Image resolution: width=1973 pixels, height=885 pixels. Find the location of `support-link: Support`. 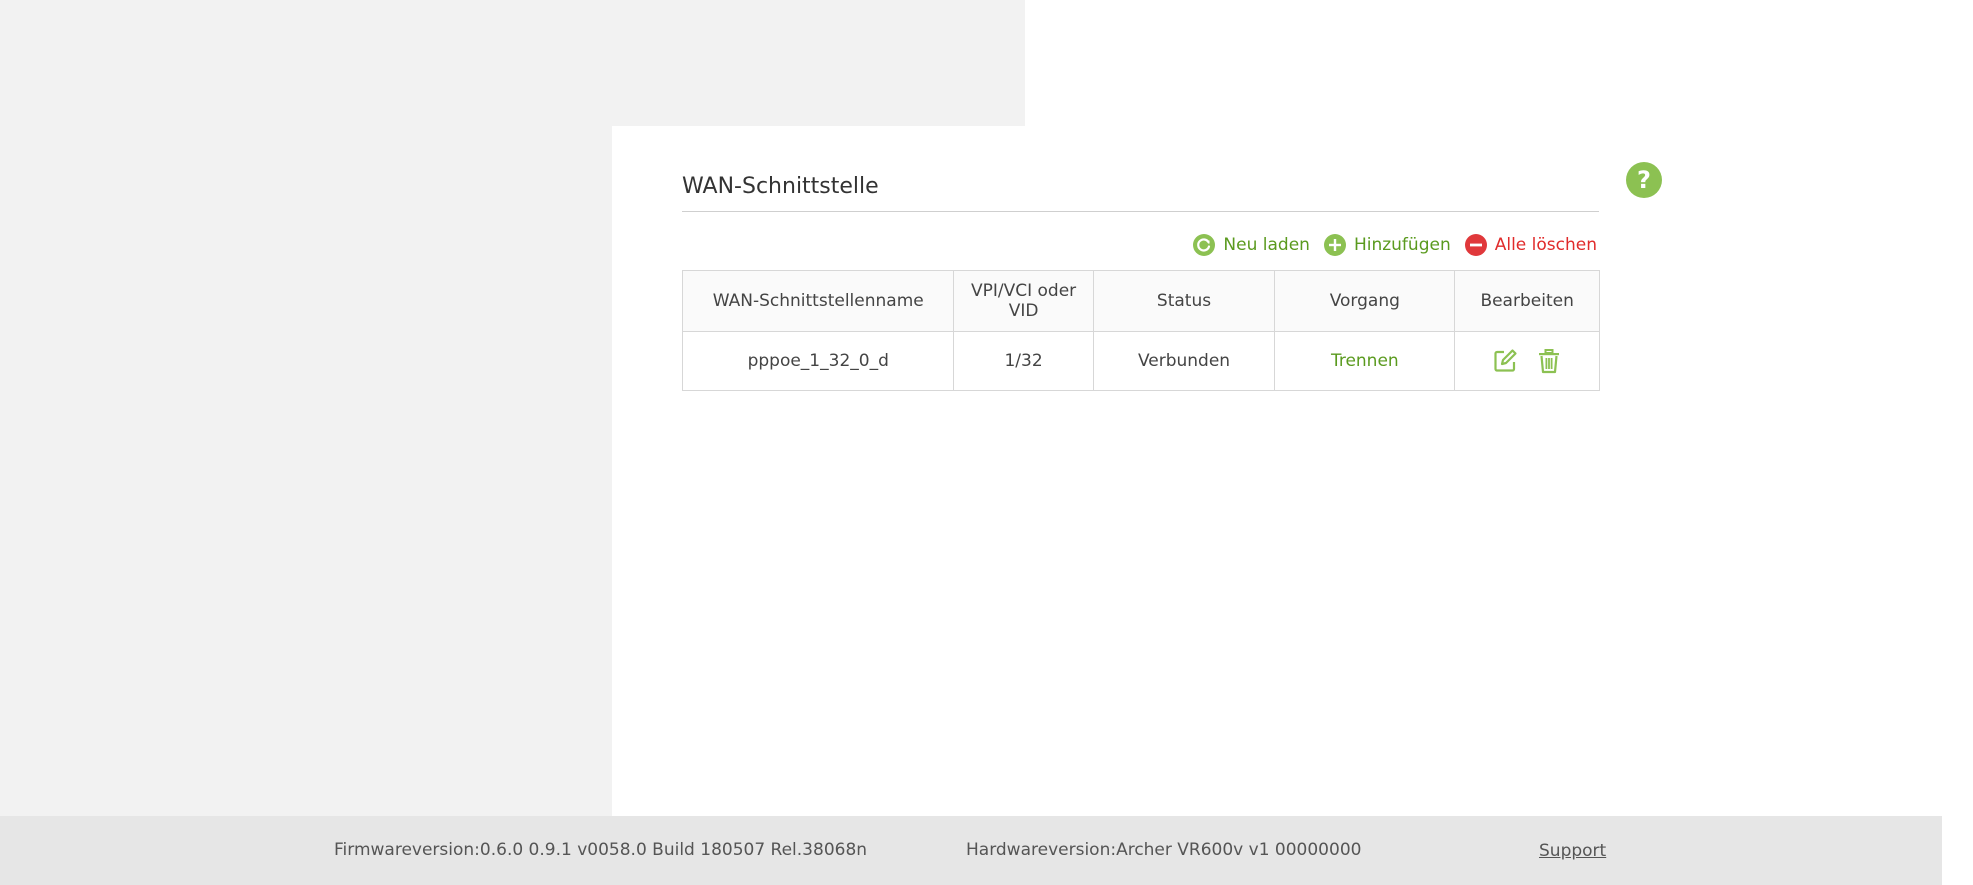

support-link: Support is located at coordinates (1572, 851).